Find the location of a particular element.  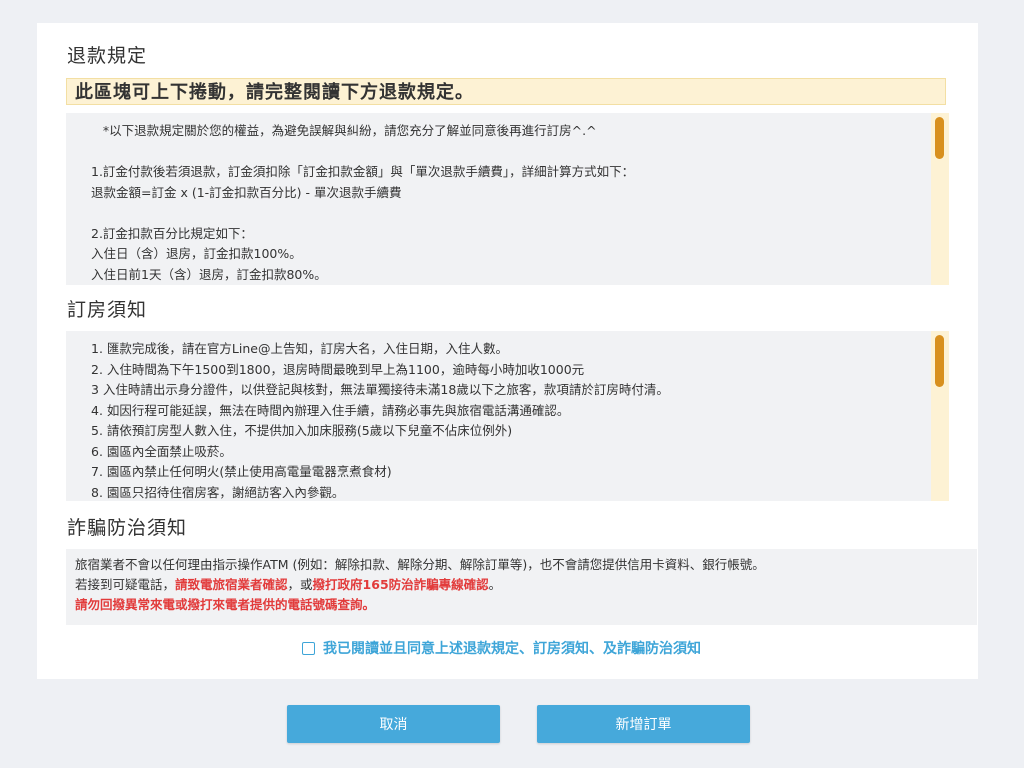

booking-notice-line: 4. 如因行程可能延誤，無法在時間內辦理入住手續，請務必事先與旅宿電話溝通確認。 is located at coordinates (330, 410).